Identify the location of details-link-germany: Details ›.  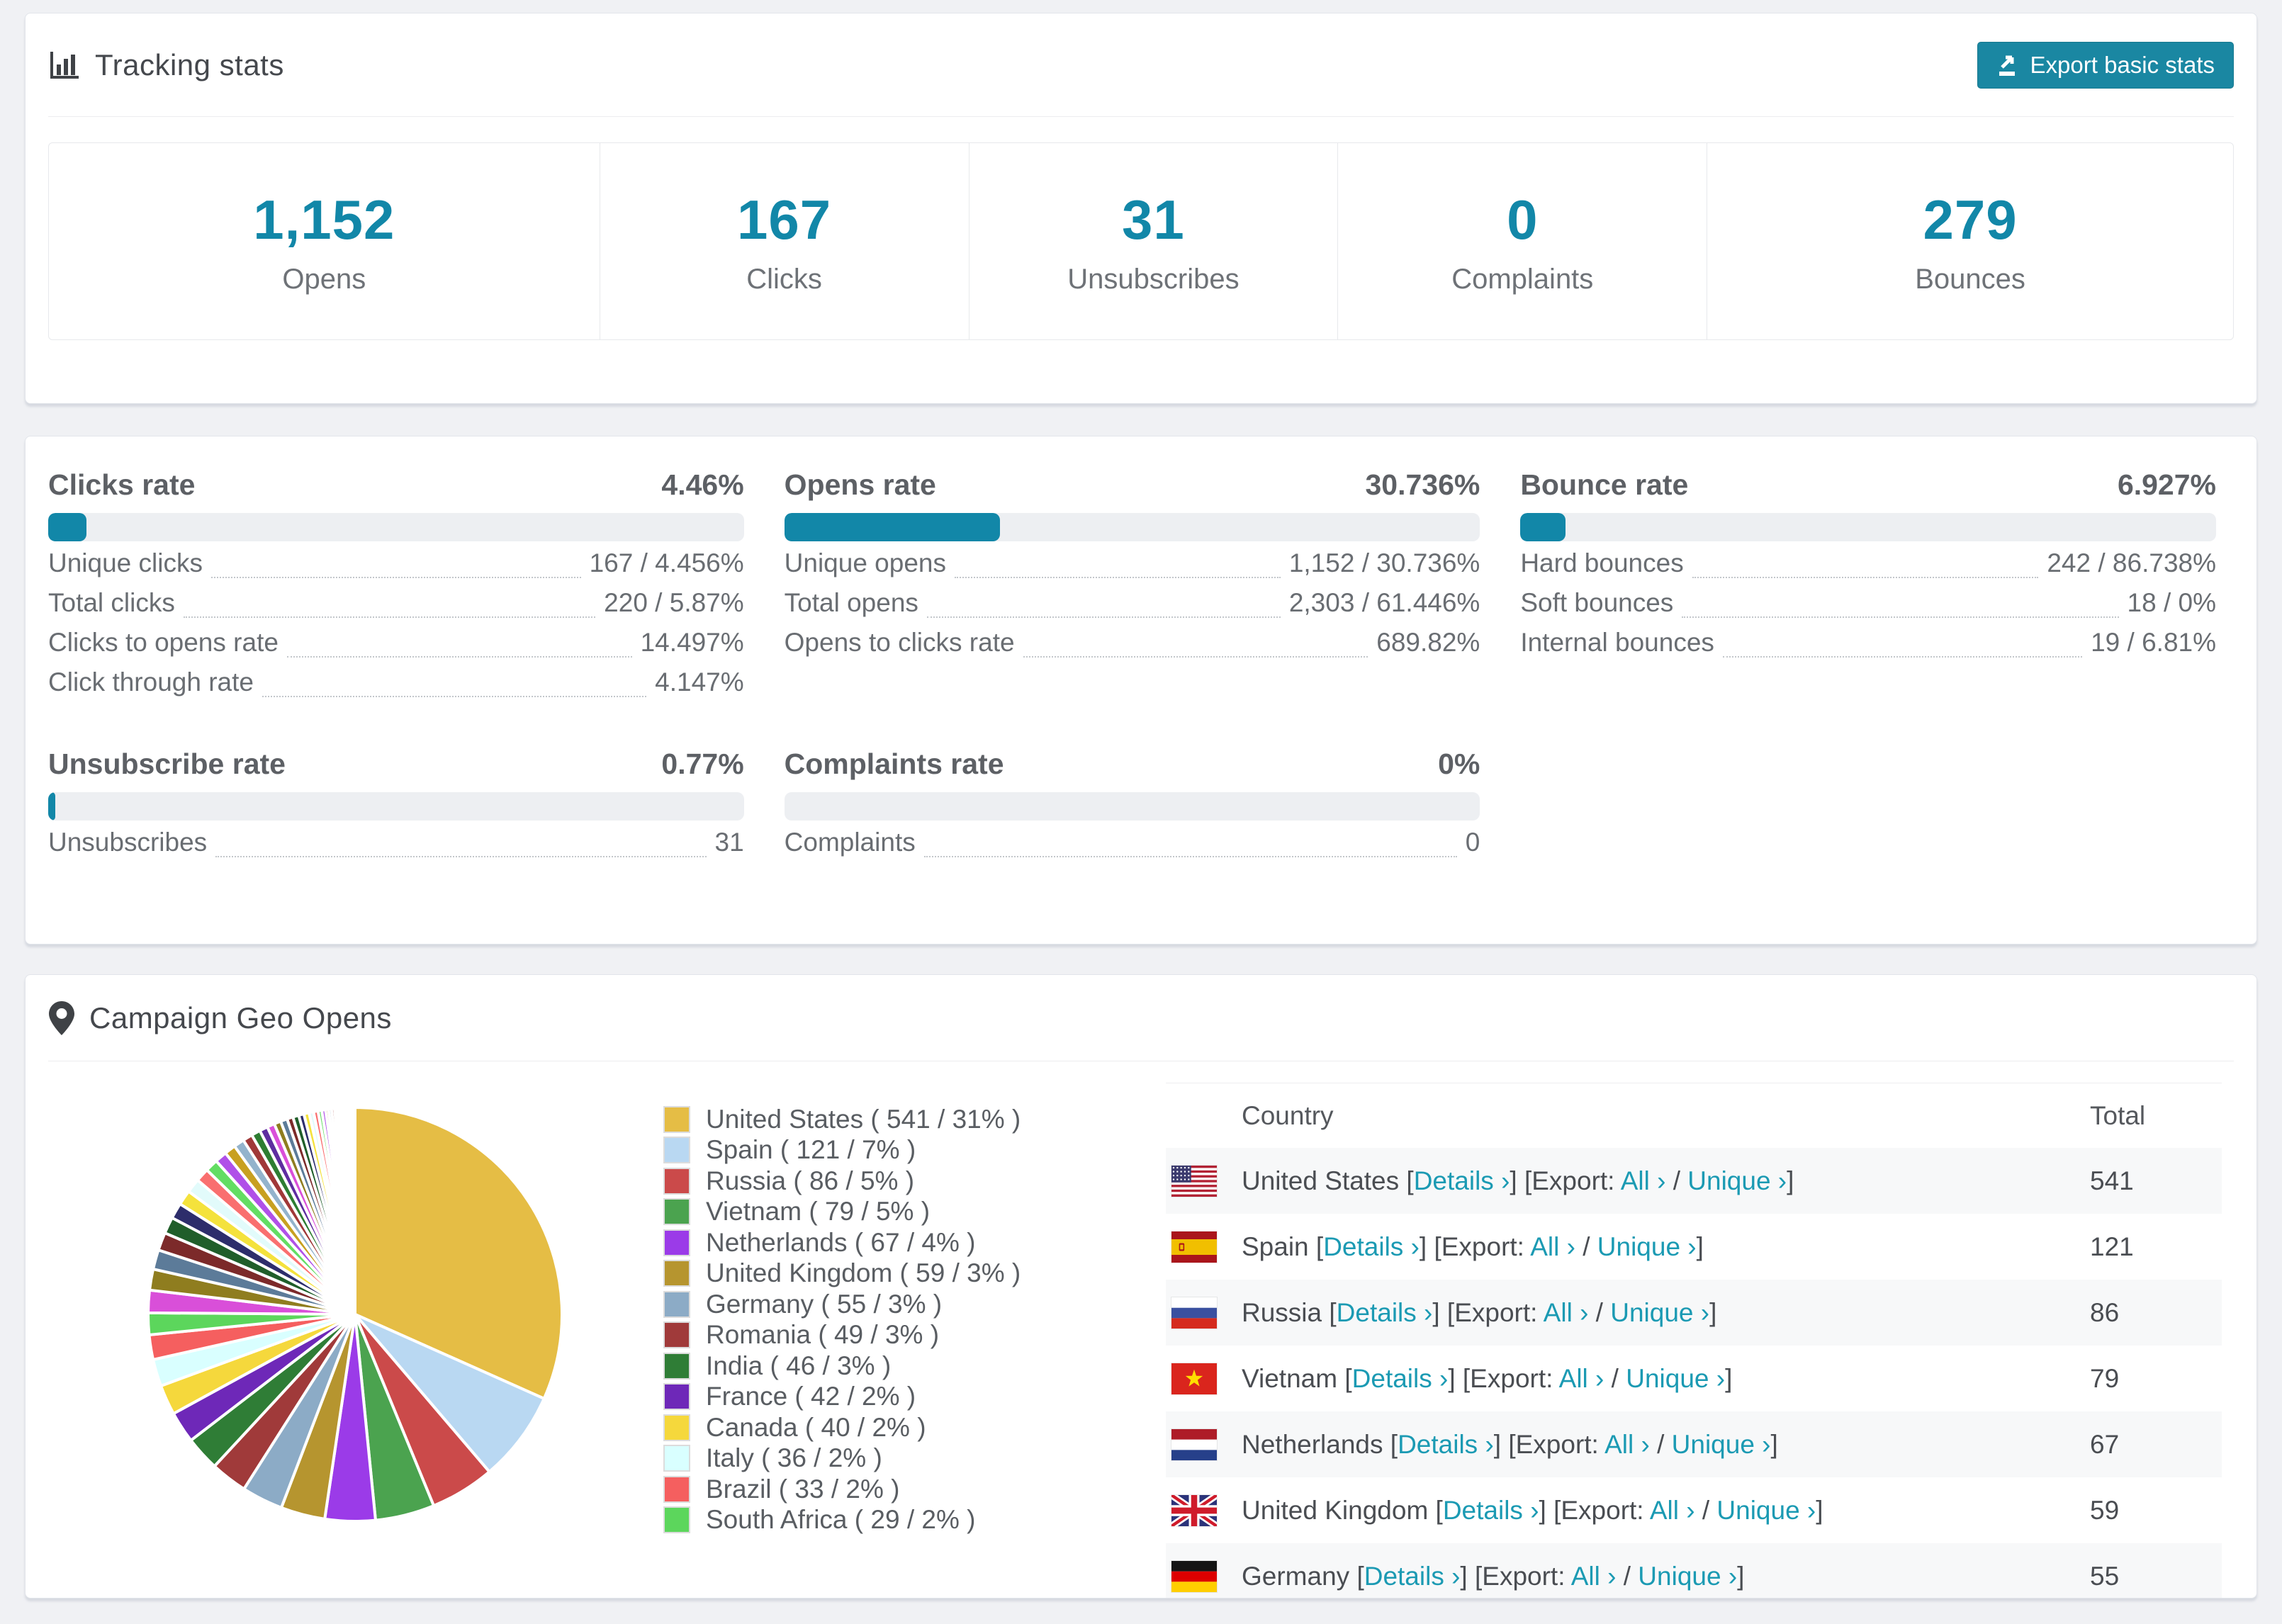
(1412, 1577).